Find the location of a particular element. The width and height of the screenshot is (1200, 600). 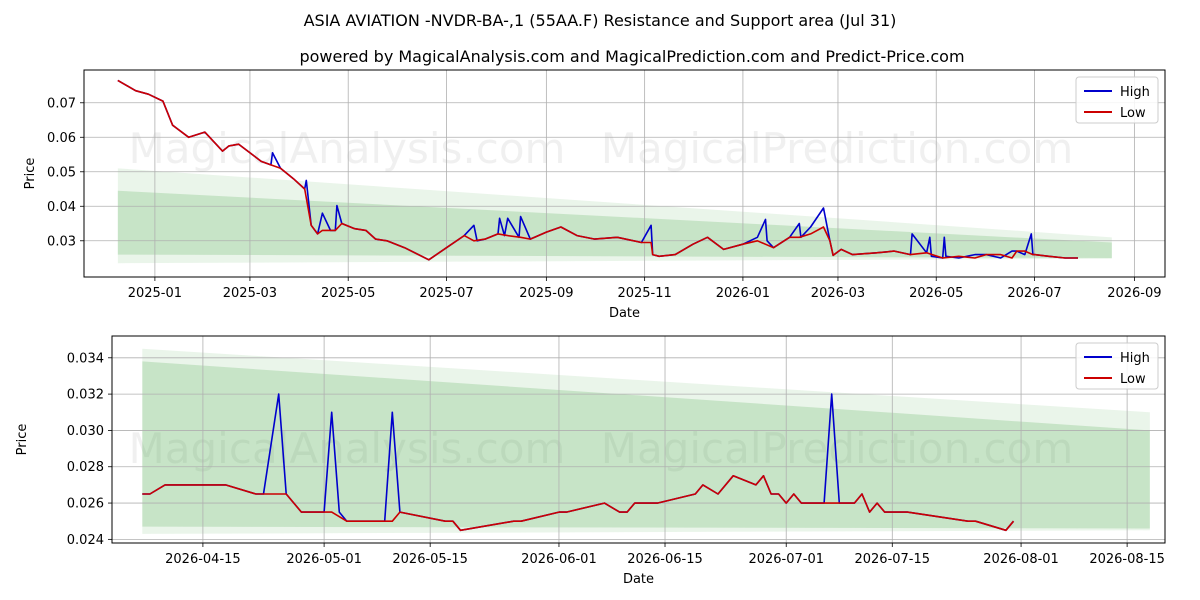

x-tick-label: 2026-09 is located at coordinates (1134, 293).